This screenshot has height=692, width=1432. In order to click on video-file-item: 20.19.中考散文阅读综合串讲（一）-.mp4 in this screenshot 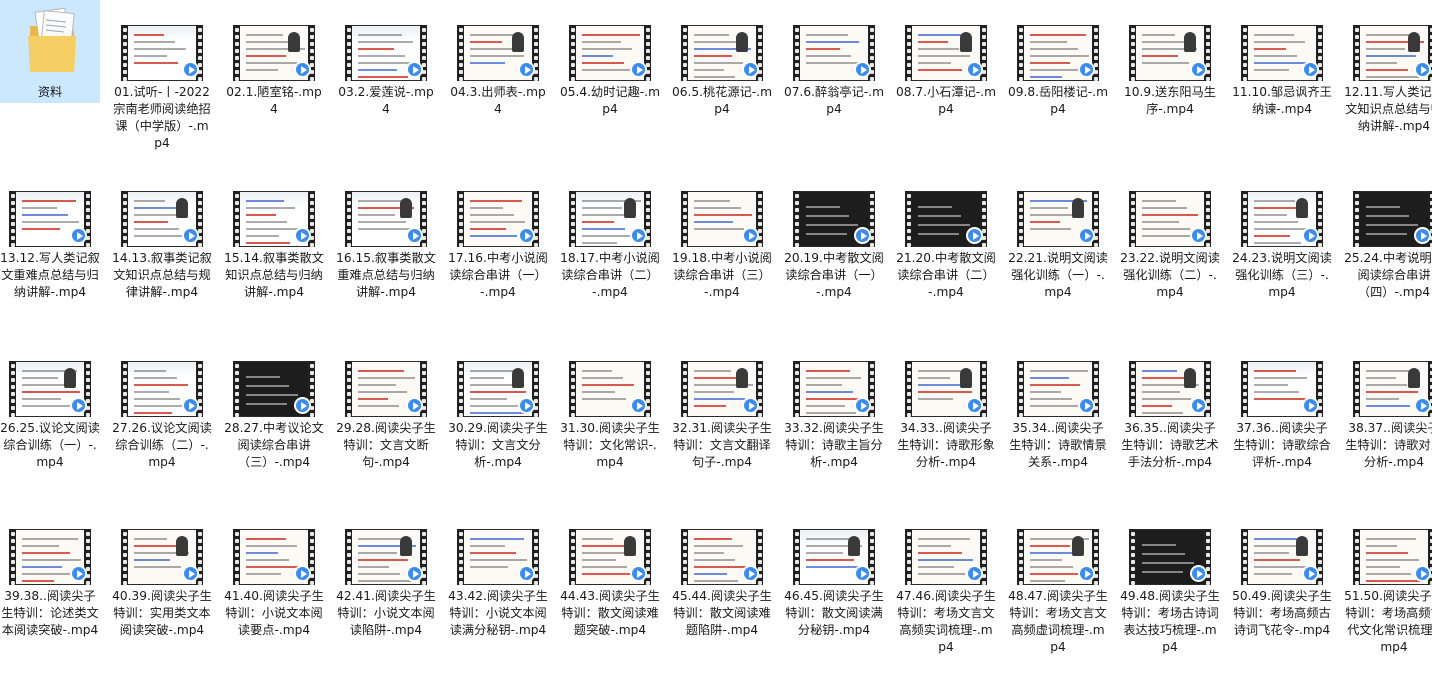, I will do `click(834, 253)`.